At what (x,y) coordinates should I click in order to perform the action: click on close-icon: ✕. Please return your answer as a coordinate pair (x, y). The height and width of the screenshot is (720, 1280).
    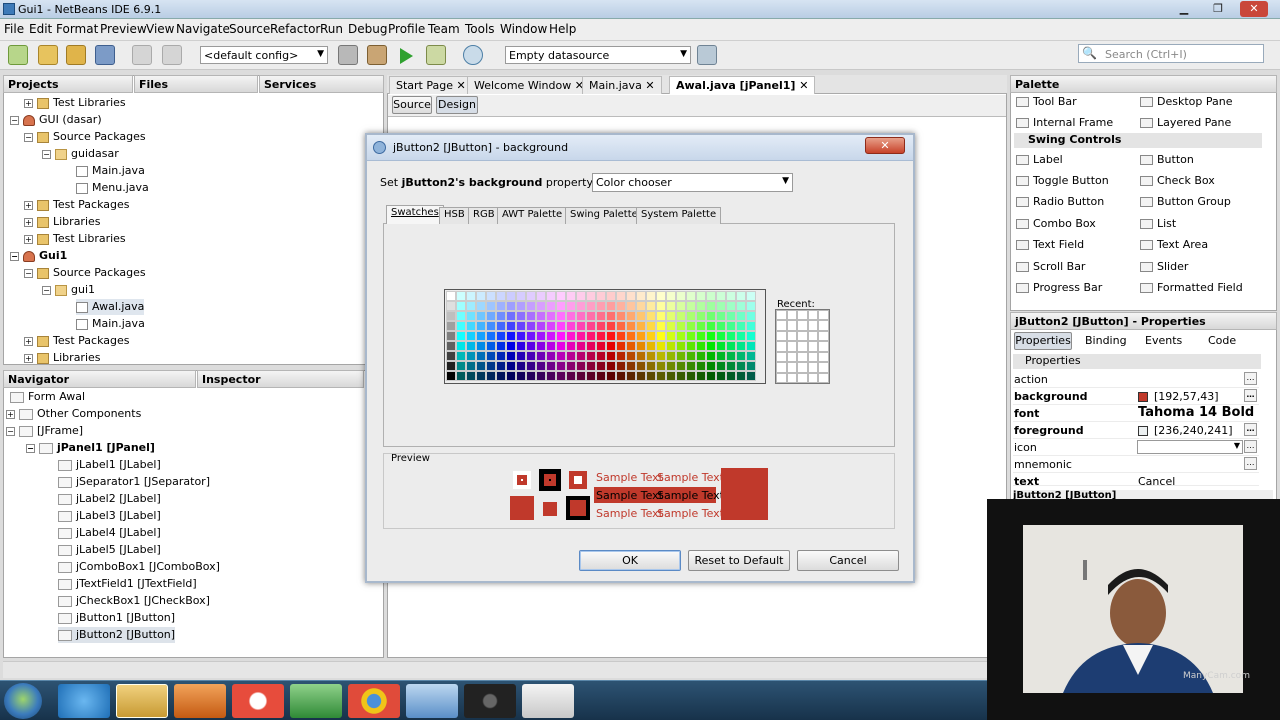
    Looking at the image, I should click on (649, 85).